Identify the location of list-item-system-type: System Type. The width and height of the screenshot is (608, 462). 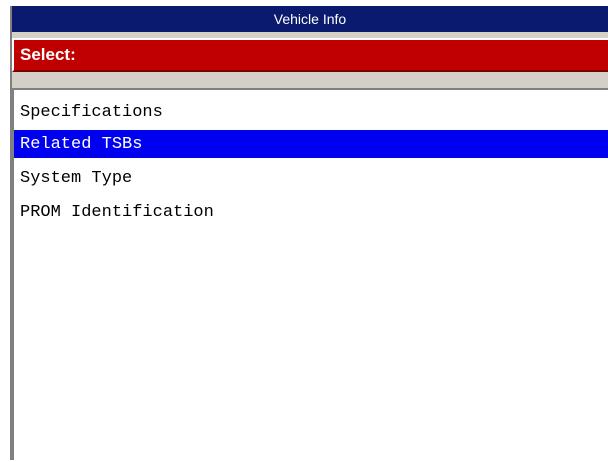
(311, 178).